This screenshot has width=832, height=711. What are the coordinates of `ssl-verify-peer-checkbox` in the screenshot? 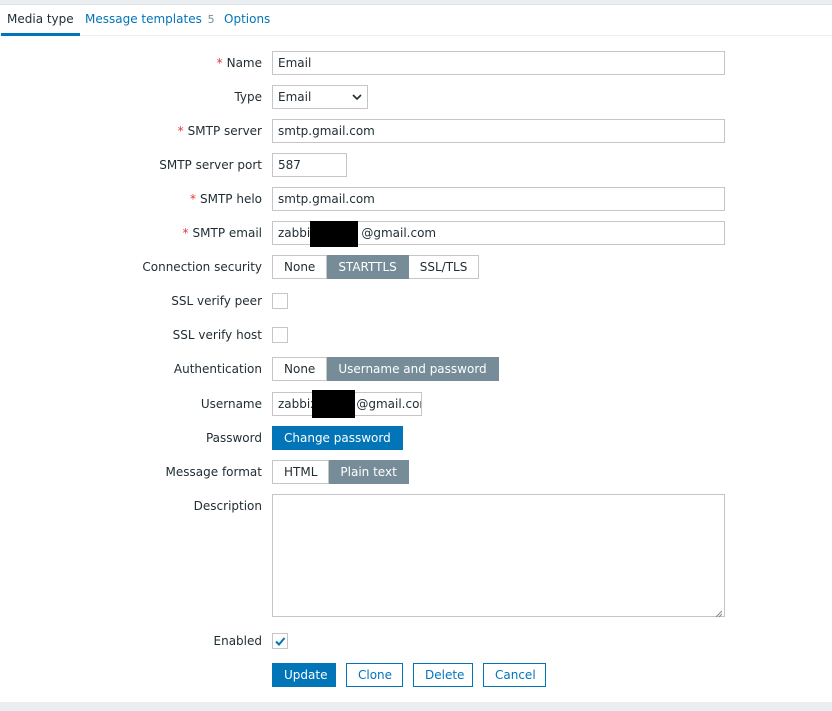 It's located at (280, 301).